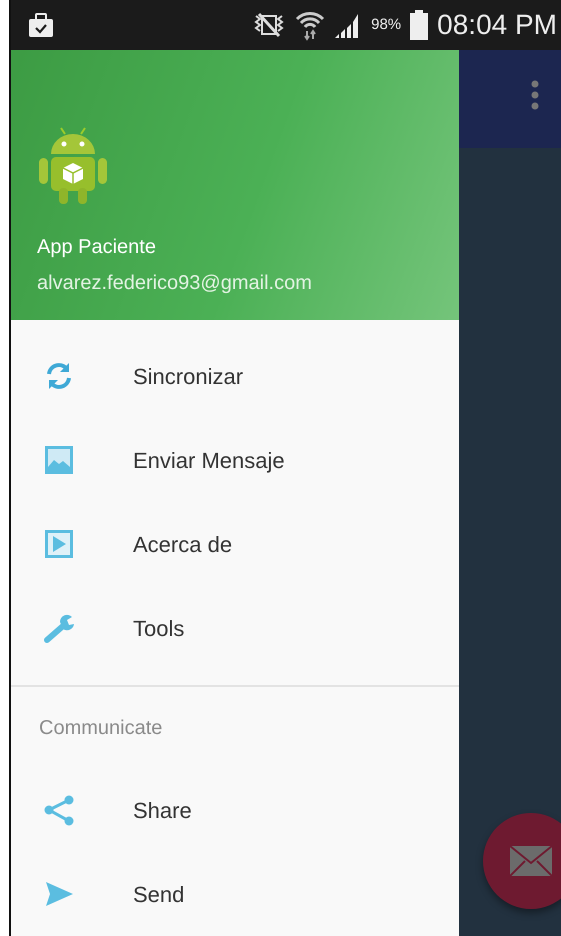 The image size is (561, 936). Describe the element at coordinates (310, 25) in the screenshot. I see `wifi-icon` at that location.